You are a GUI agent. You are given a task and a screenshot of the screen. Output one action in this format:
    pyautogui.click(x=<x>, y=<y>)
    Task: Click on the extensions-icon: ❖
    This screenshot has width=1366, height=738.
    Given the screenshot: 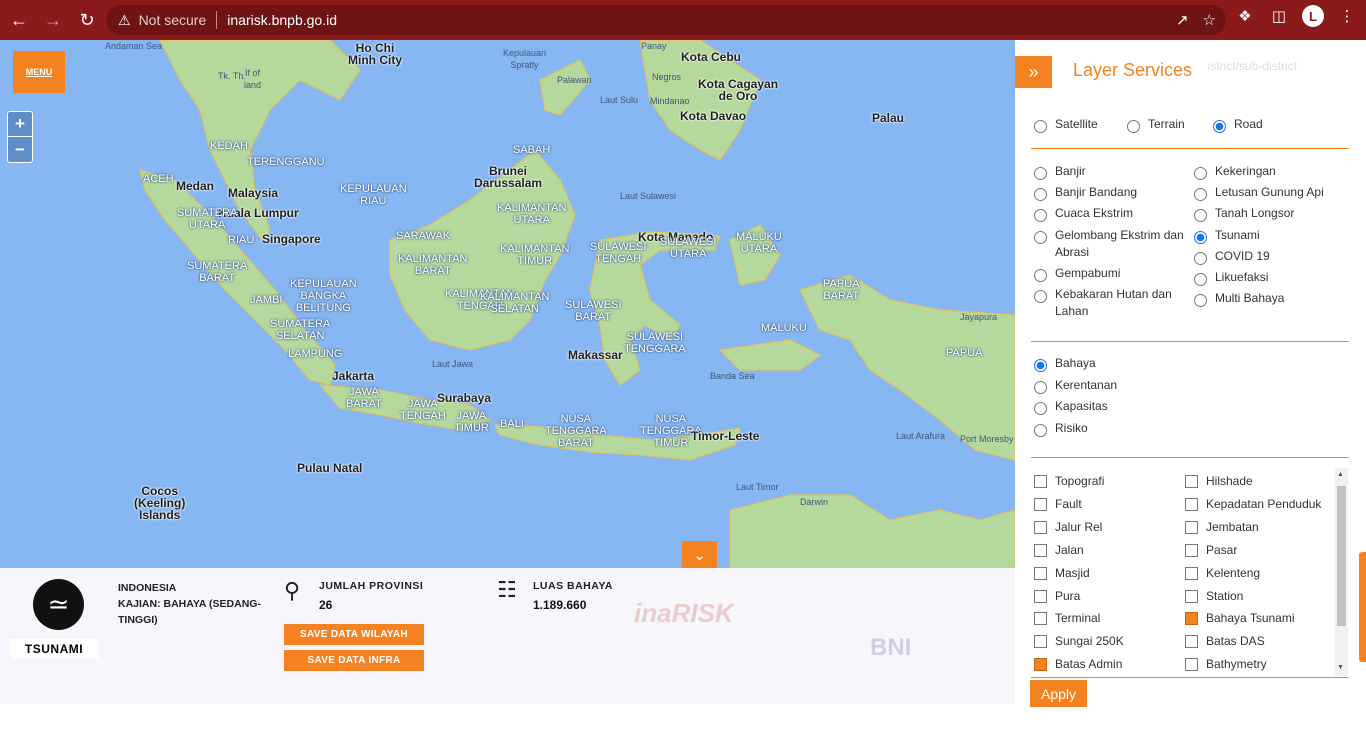 What is the action you would take?
    pyautogui.click(x=1245, y=16)
    